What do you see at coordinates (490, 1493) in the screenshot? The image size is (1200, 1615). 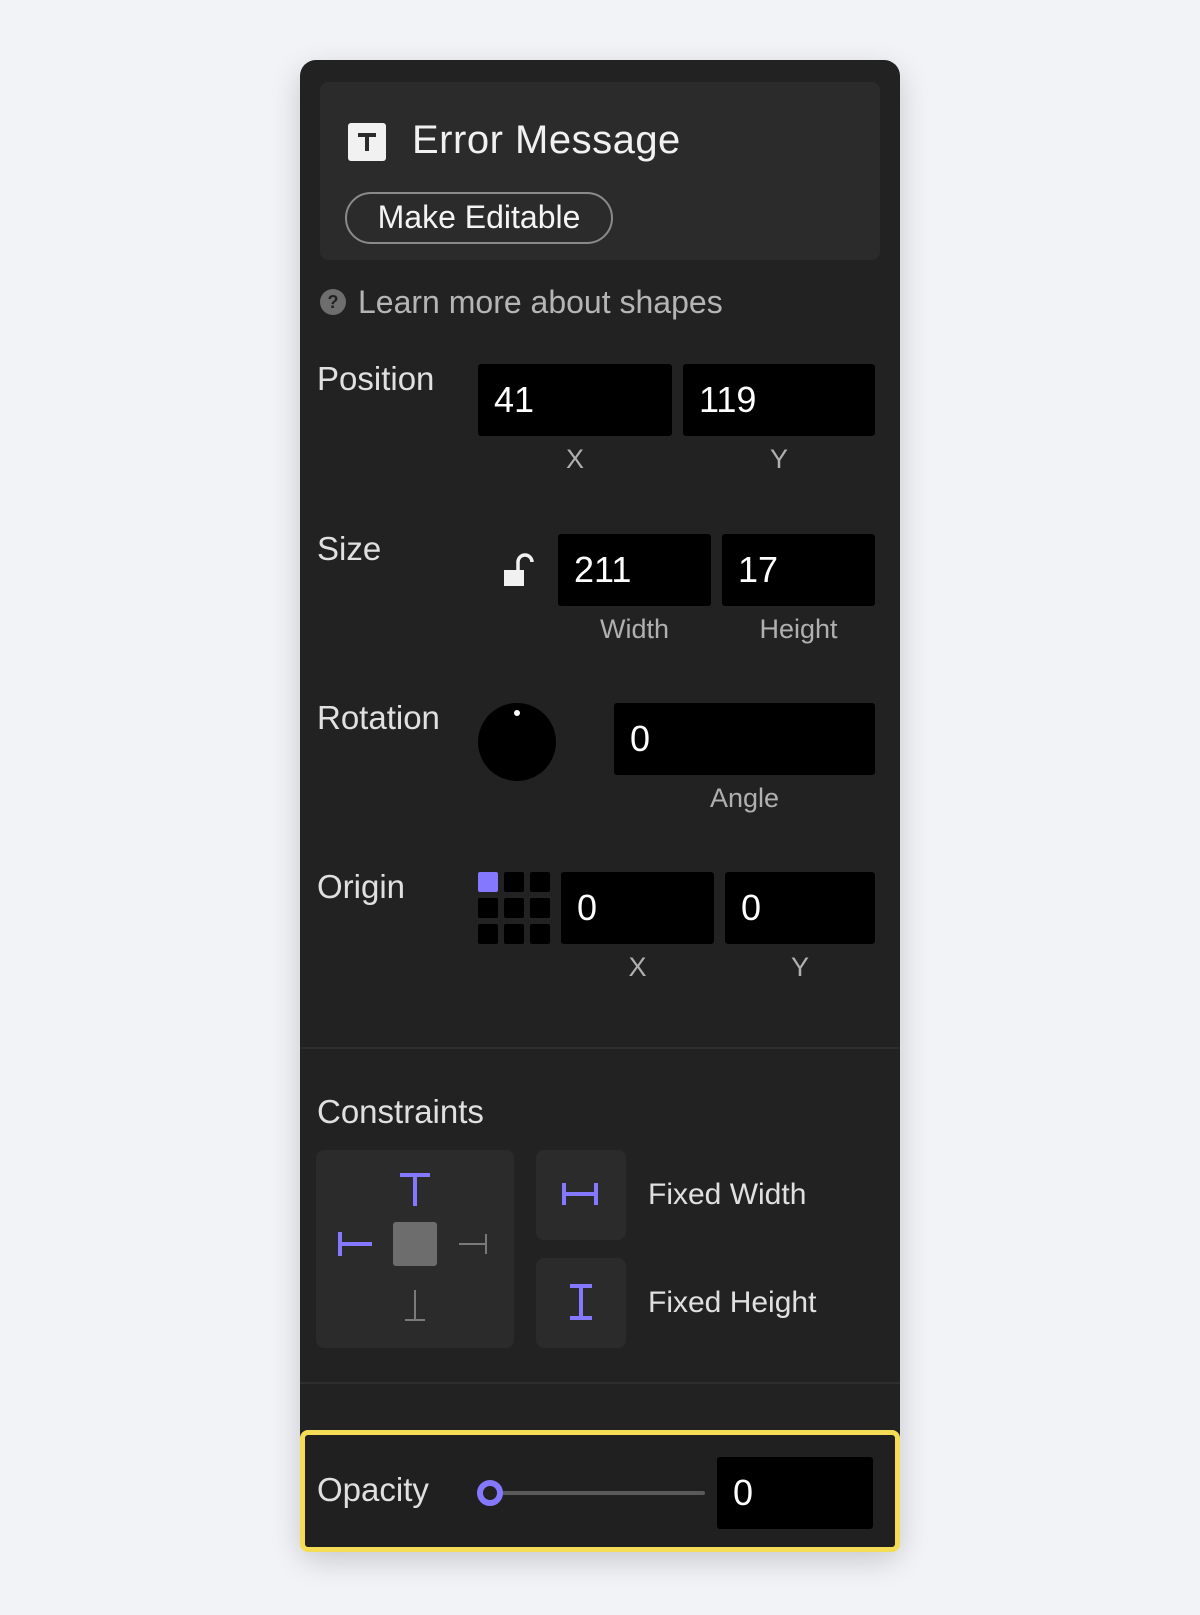 I see `opacity-slider-thumb` at bounding box center [490, 1493].